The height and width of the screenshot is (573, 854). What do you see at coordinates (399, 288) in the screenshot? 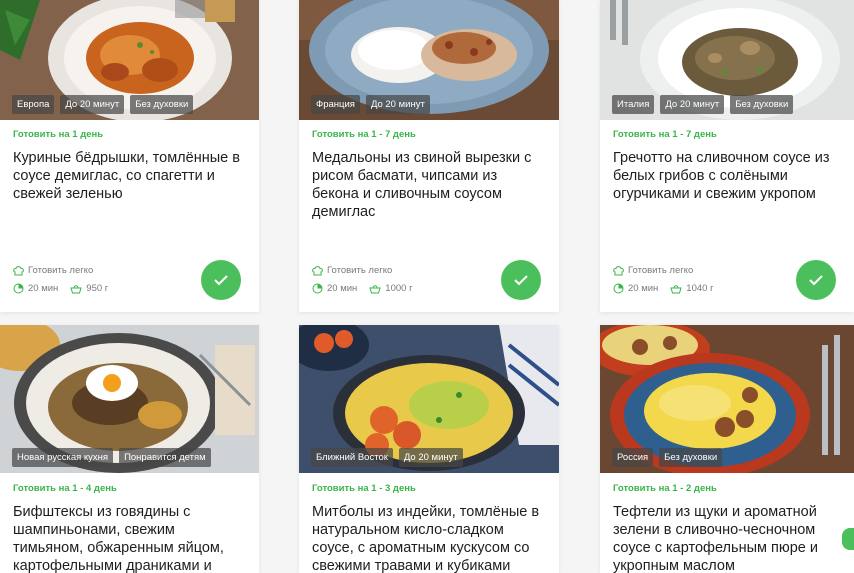
I see `portion-weight: 1000 г` at bounding box center [399, 288].